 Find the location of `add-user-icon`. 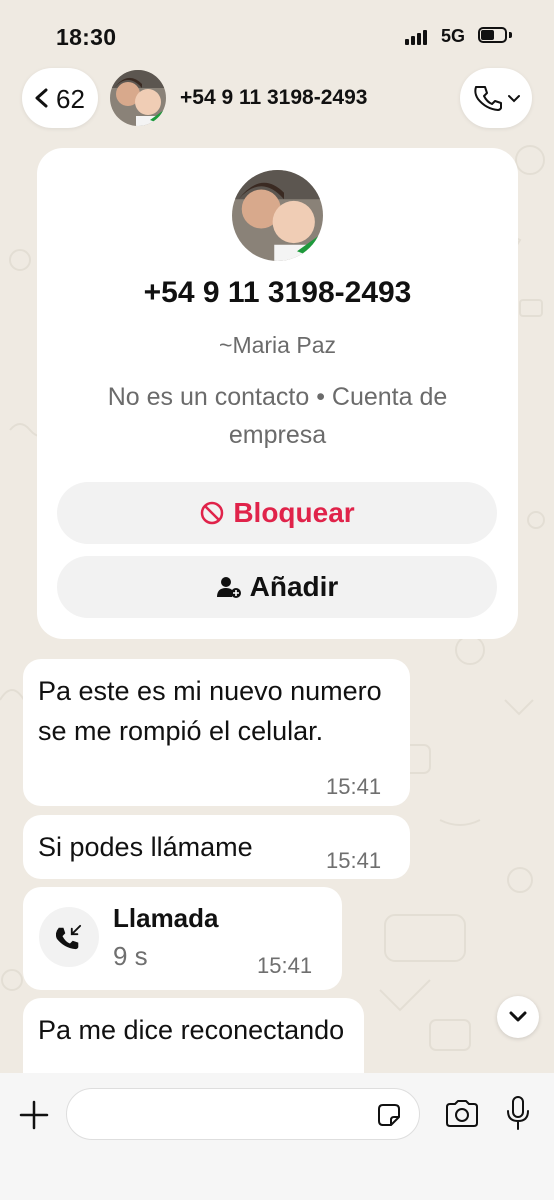

add-user-icon is located at coordinates (228, 587).